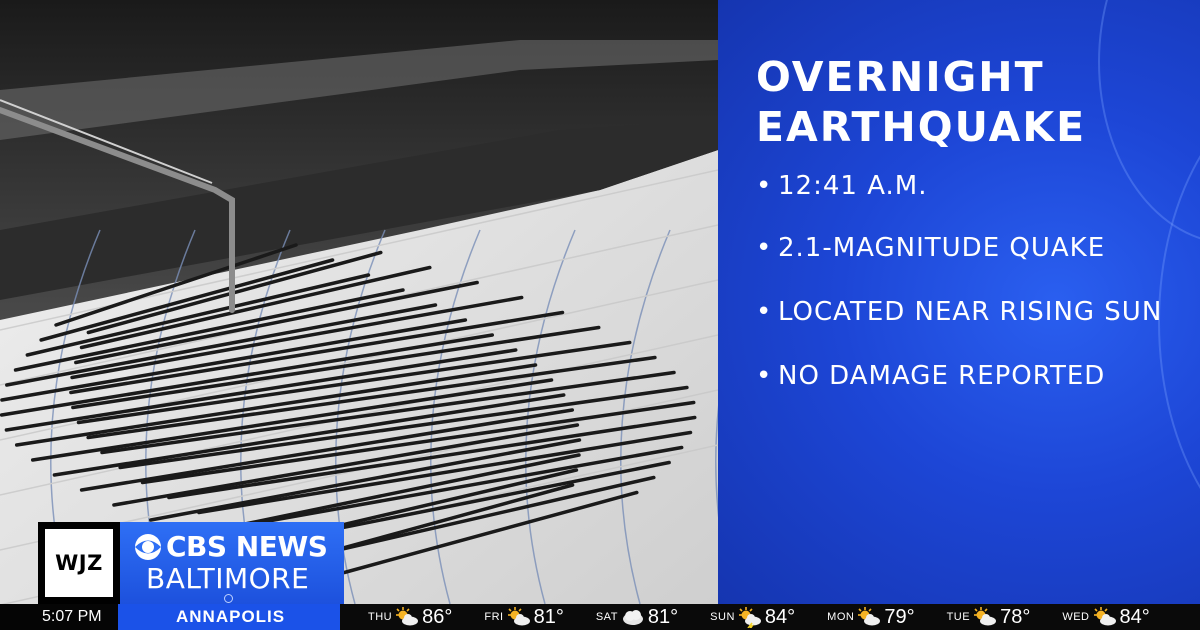 The width and height of the screenshot is (1200, 630). I want to click on fact-location: LOCATED NEAR RISING SUN, so click(971, 312).